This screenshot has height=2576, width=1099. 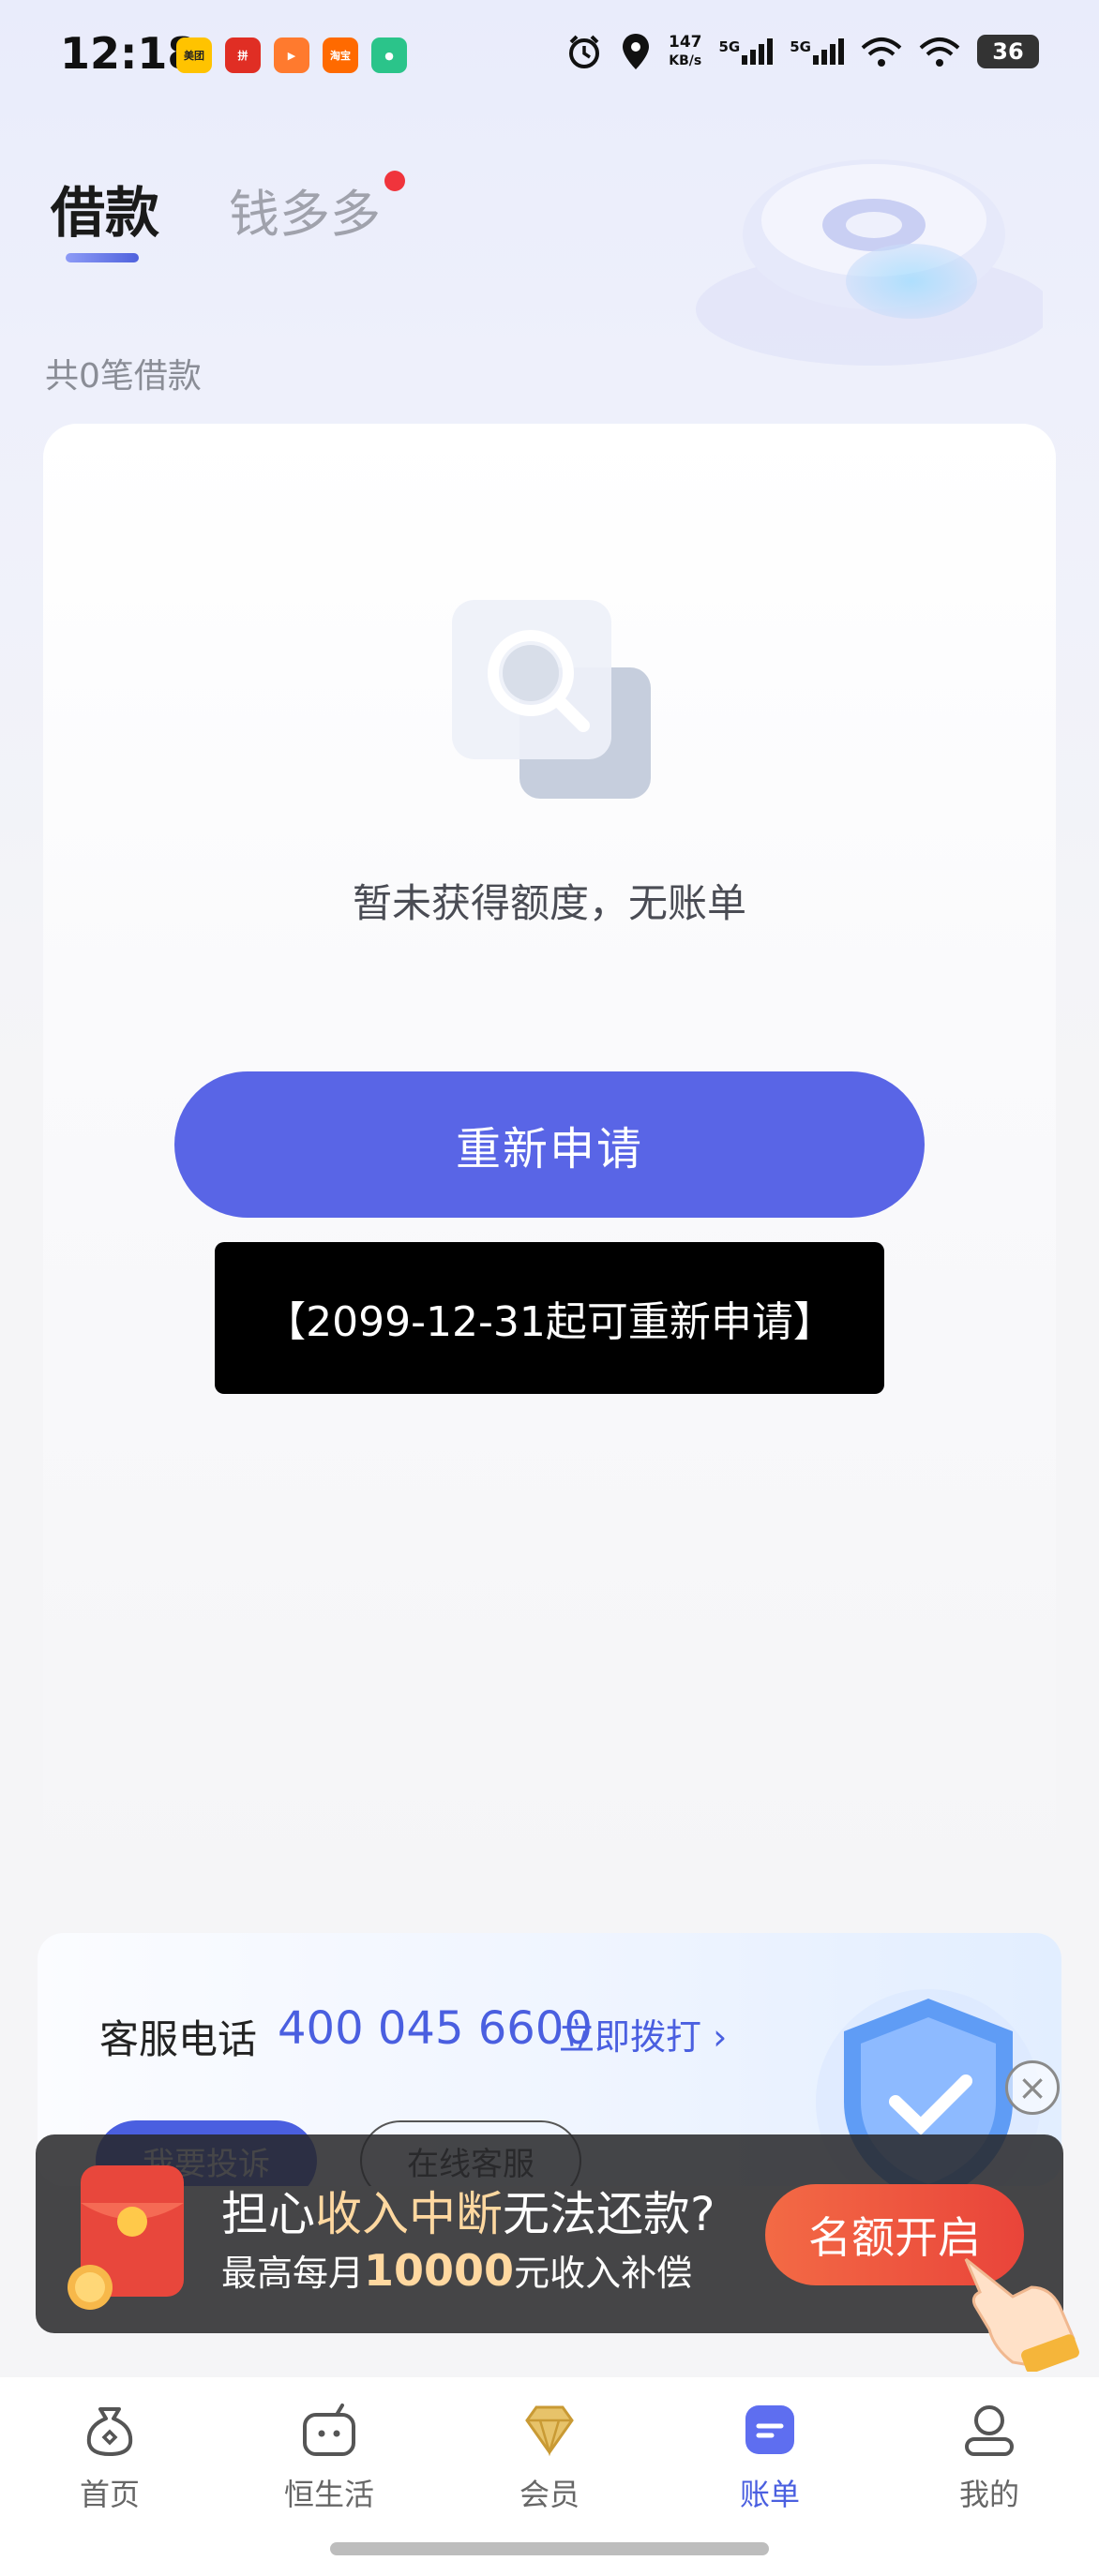 What do you see at coordinates (603, 2274) in the screenshot?
I see `promo-sub-post: 元收入补偿` at bounding box center [603, 2274].